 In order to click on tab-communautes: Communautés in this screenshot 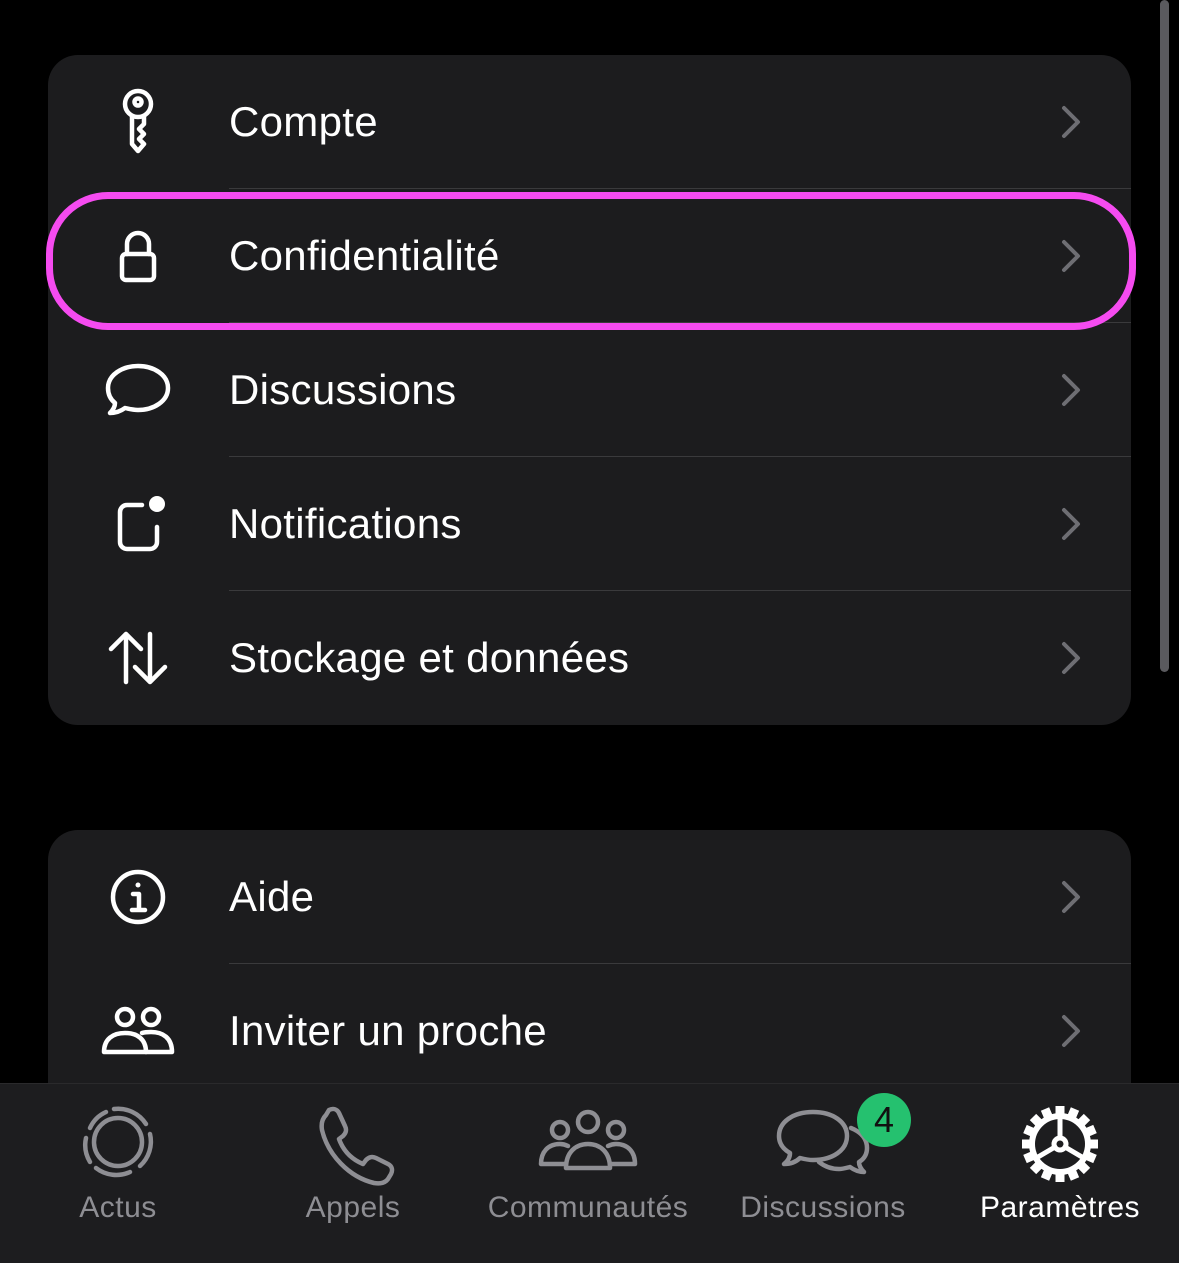, I will do `click(588, 1173)`.